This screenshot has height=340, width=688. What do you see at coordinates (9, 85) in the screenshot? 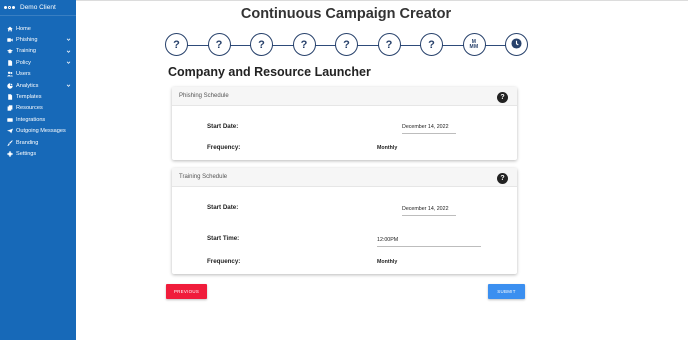
I see `chart-icon` at bounding box center [9, 85].